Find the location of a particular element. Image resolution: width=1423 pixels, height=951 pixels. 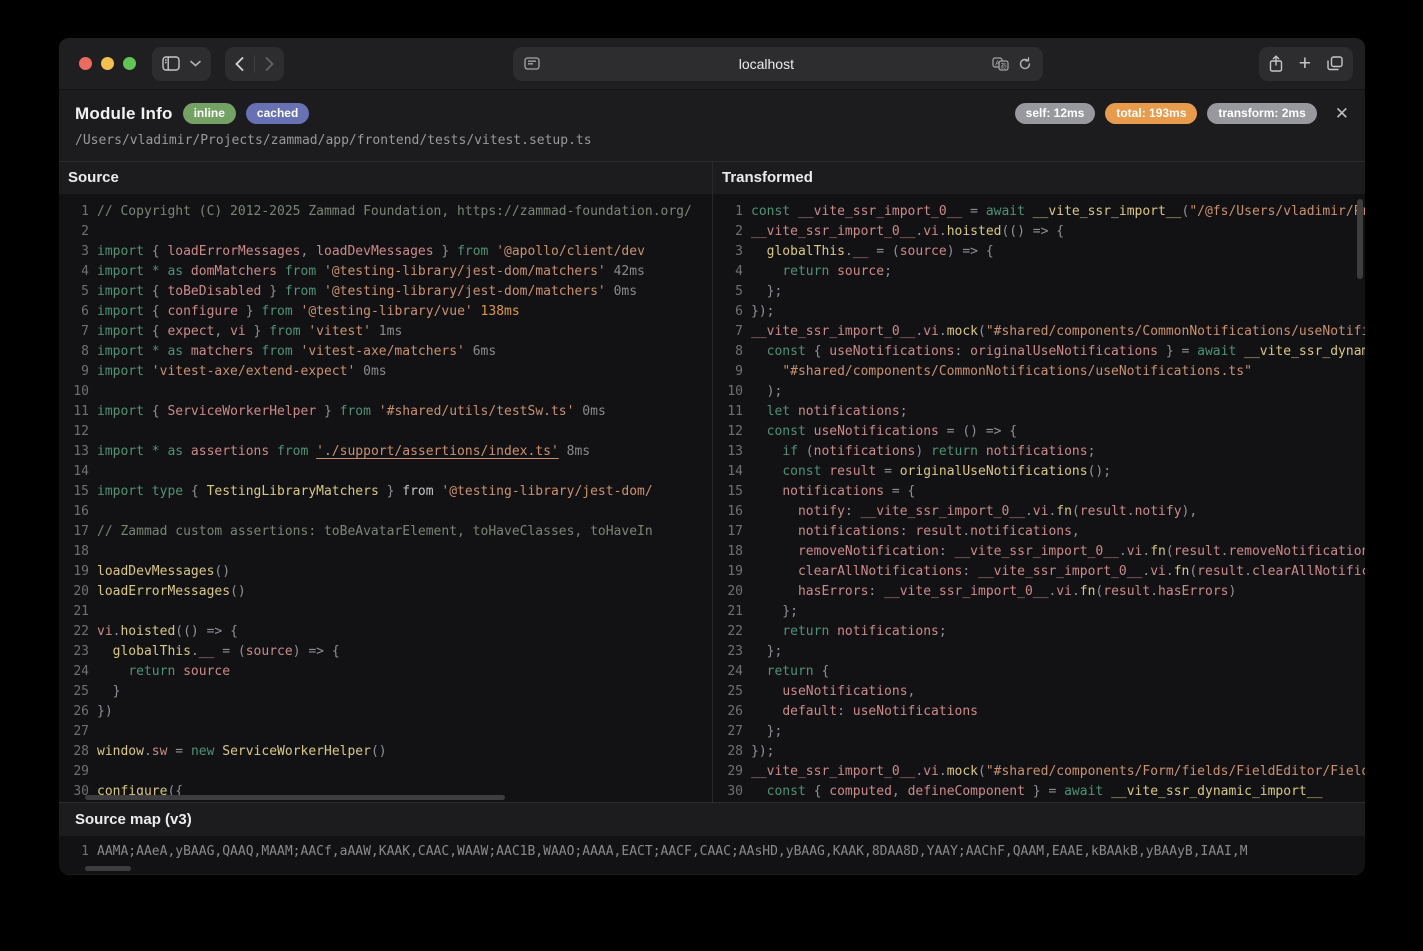

line-number: 3 is located at coordinates (739, 251).